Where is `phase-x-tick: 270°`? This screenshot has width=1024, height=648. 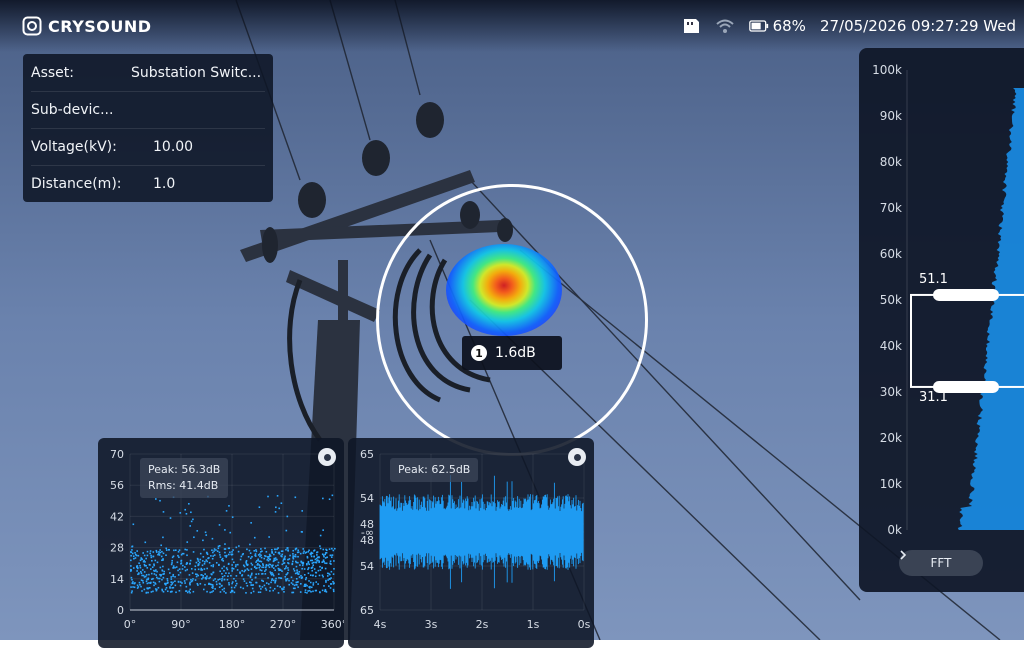 phase-x-tick: 270° is located at coordinates (283, 624).